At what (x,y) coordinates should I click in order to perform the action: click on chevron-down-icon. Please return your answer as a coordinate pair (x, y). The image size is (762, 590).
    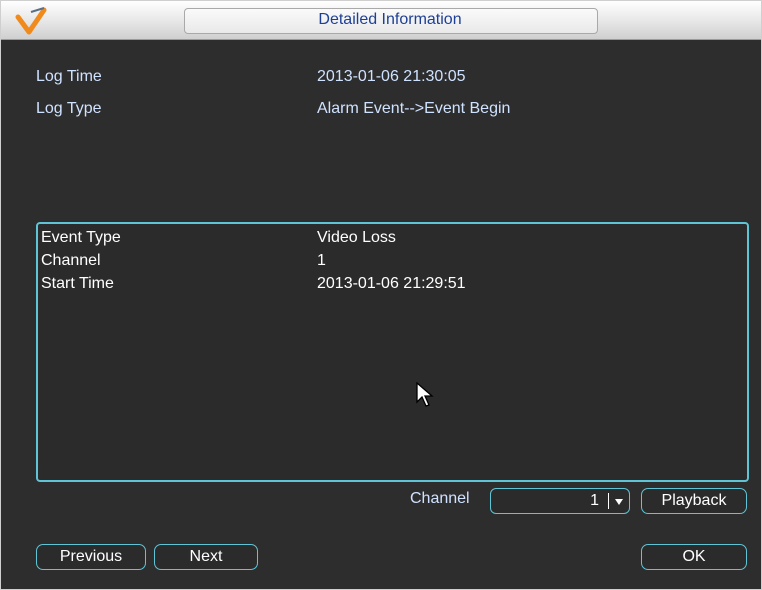
    Looking at the image, I should click on (619, 502).